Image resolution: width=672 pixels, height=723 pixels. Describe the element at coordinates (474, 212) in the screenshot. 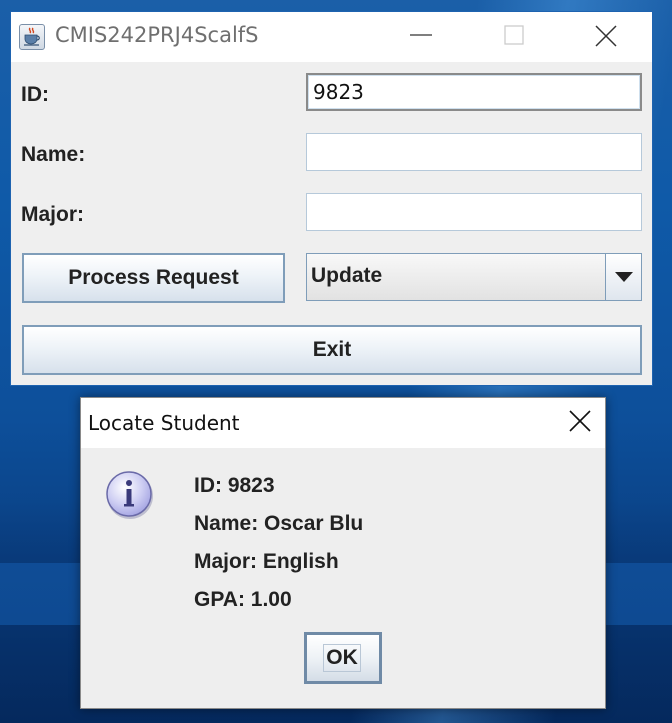

I see `major-field` at that location.